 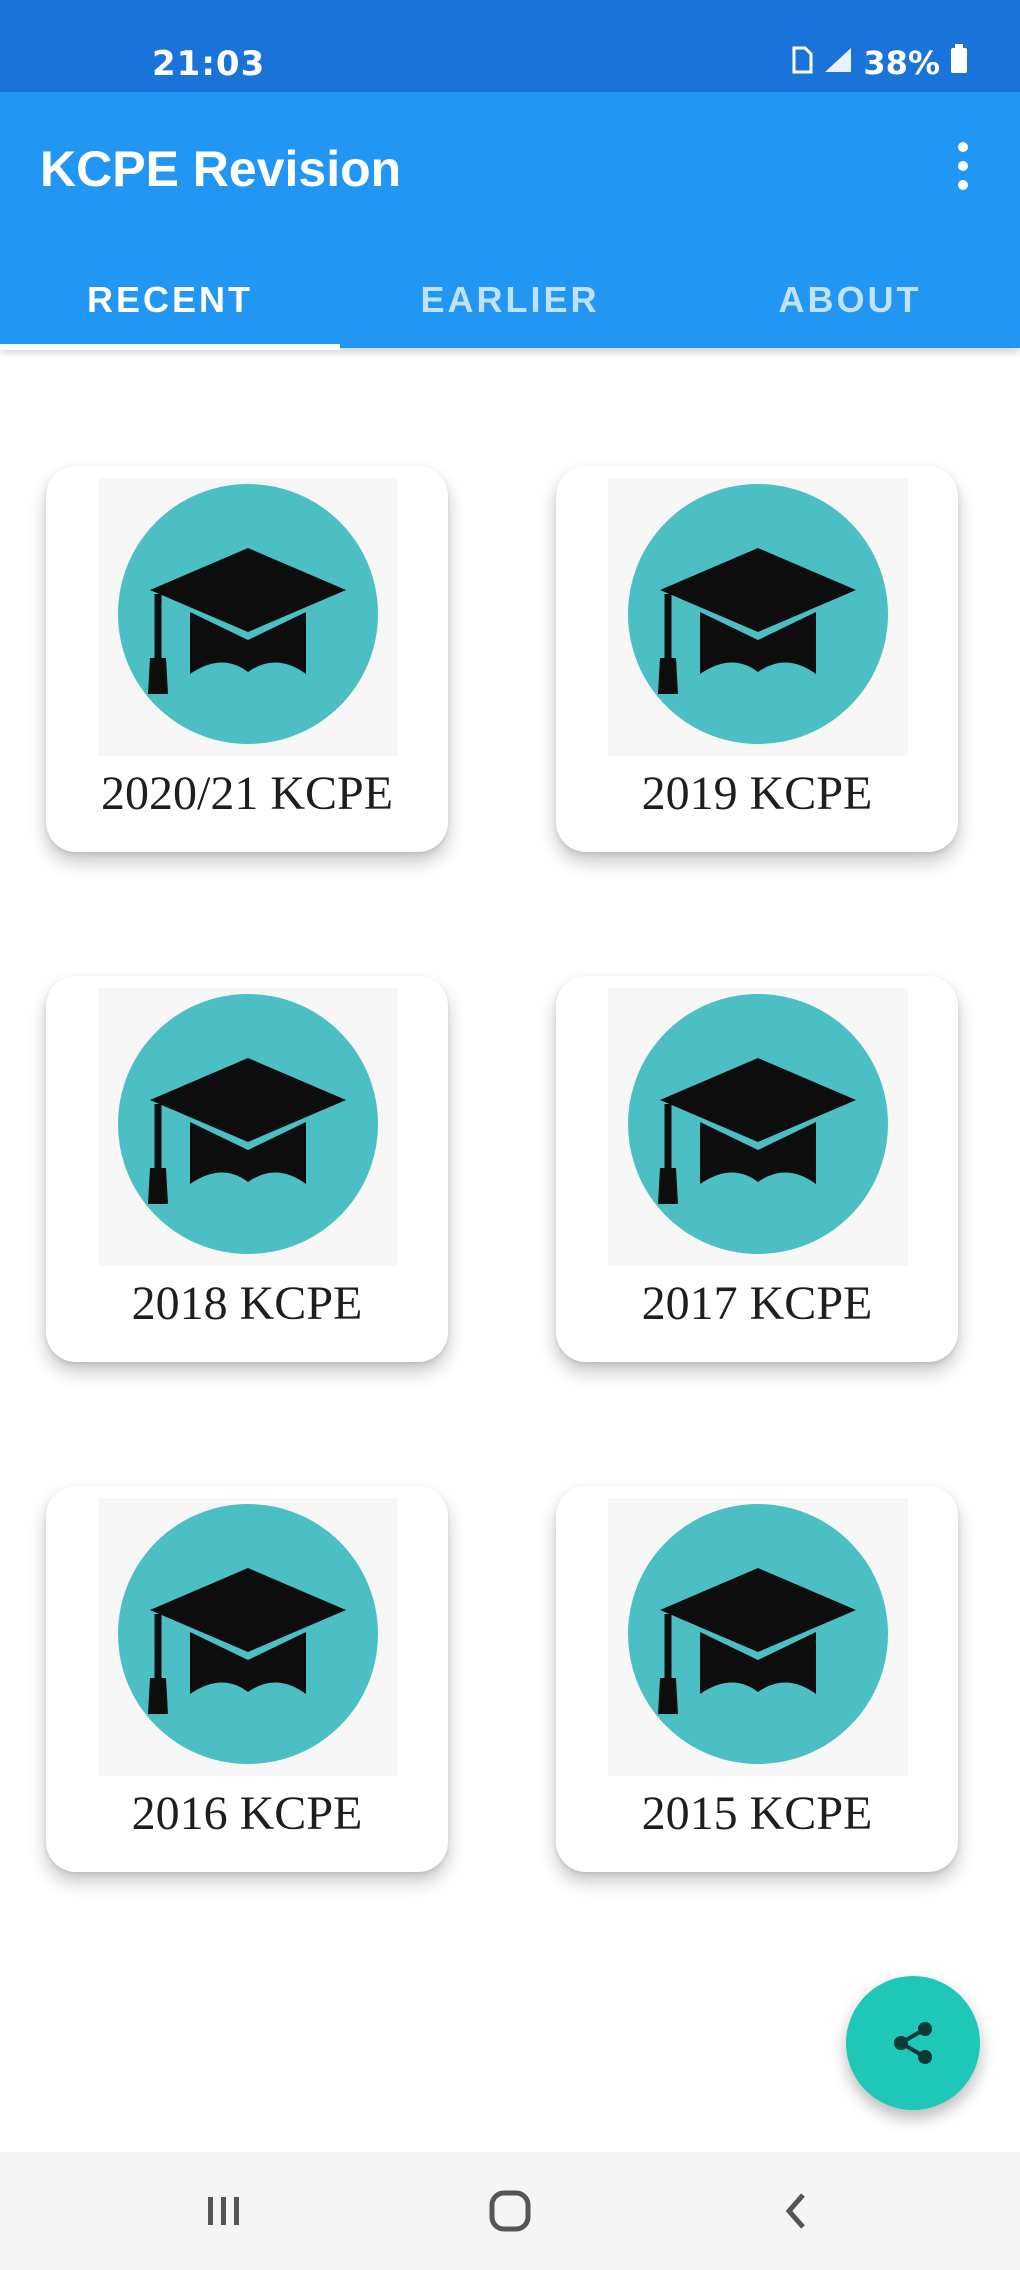 What do you see at coordinates (247, 1813) in the screenshot?
I see `card-label: 2016 KCPE` at bounding box center [247, 1813].